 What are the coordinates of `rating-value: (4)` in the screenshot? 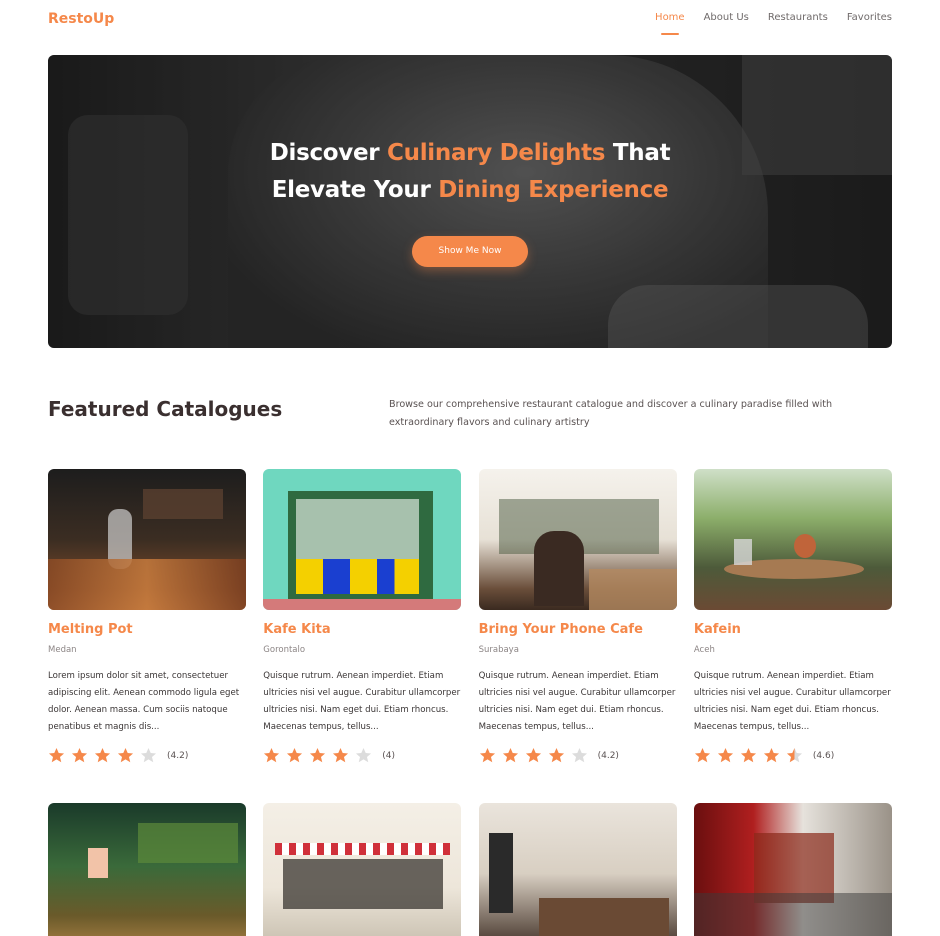 It's located at (389, 755).